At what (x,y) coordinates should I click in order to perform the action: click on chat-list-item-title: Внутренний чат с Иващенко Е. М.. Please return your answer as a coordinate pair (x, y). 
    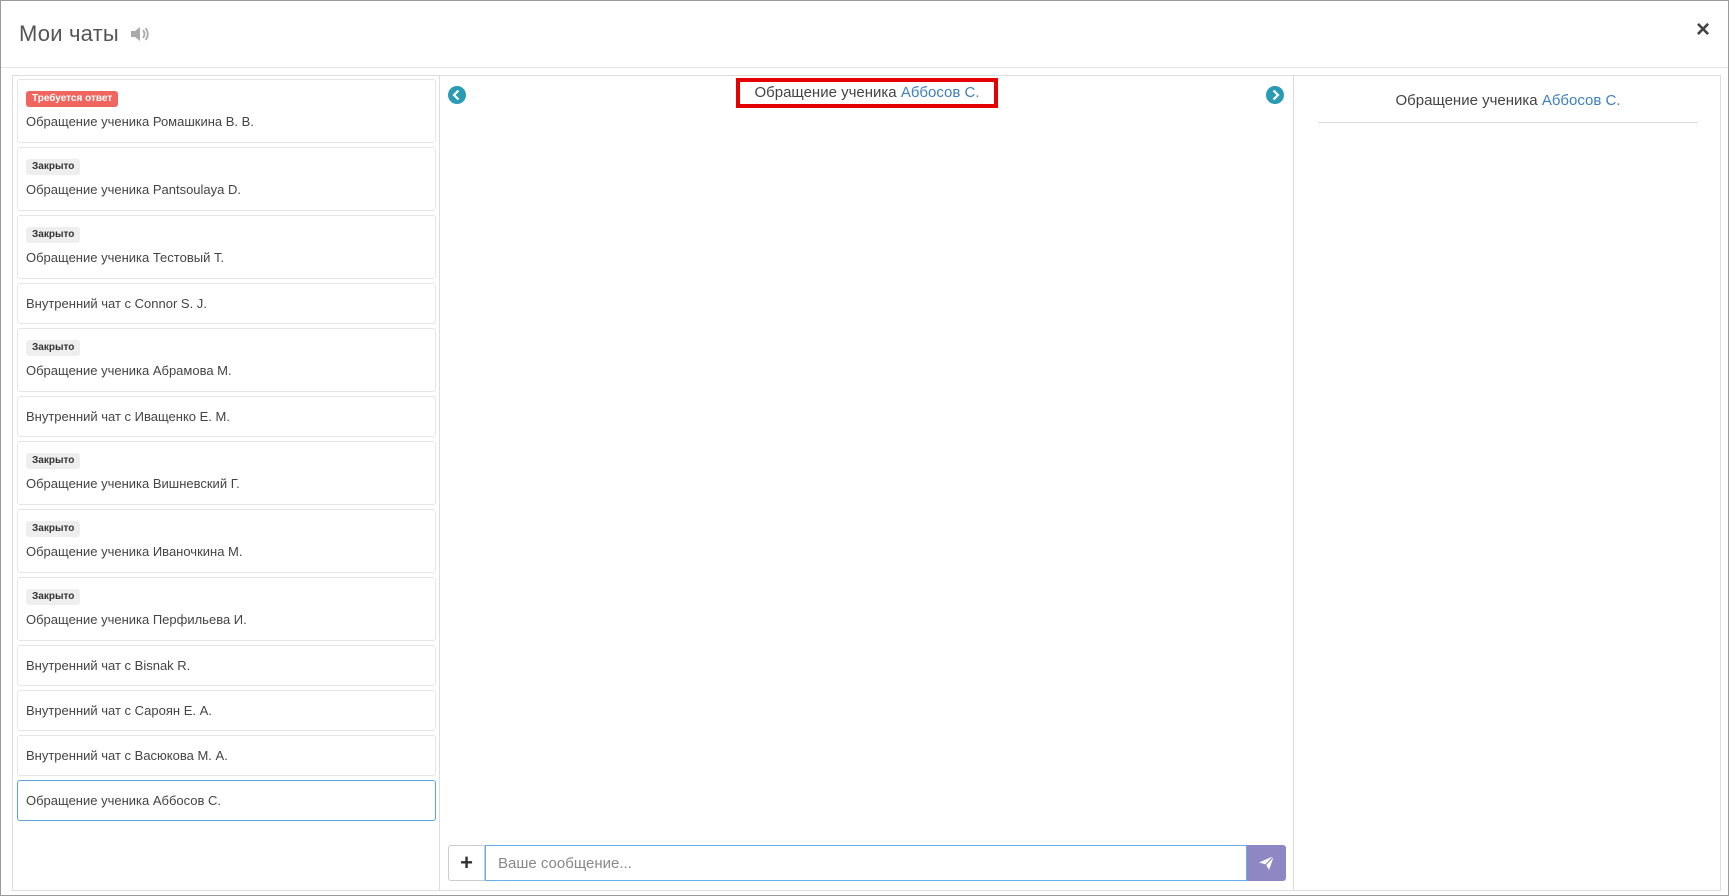
    Looking at the image, I should click on (128, 416).